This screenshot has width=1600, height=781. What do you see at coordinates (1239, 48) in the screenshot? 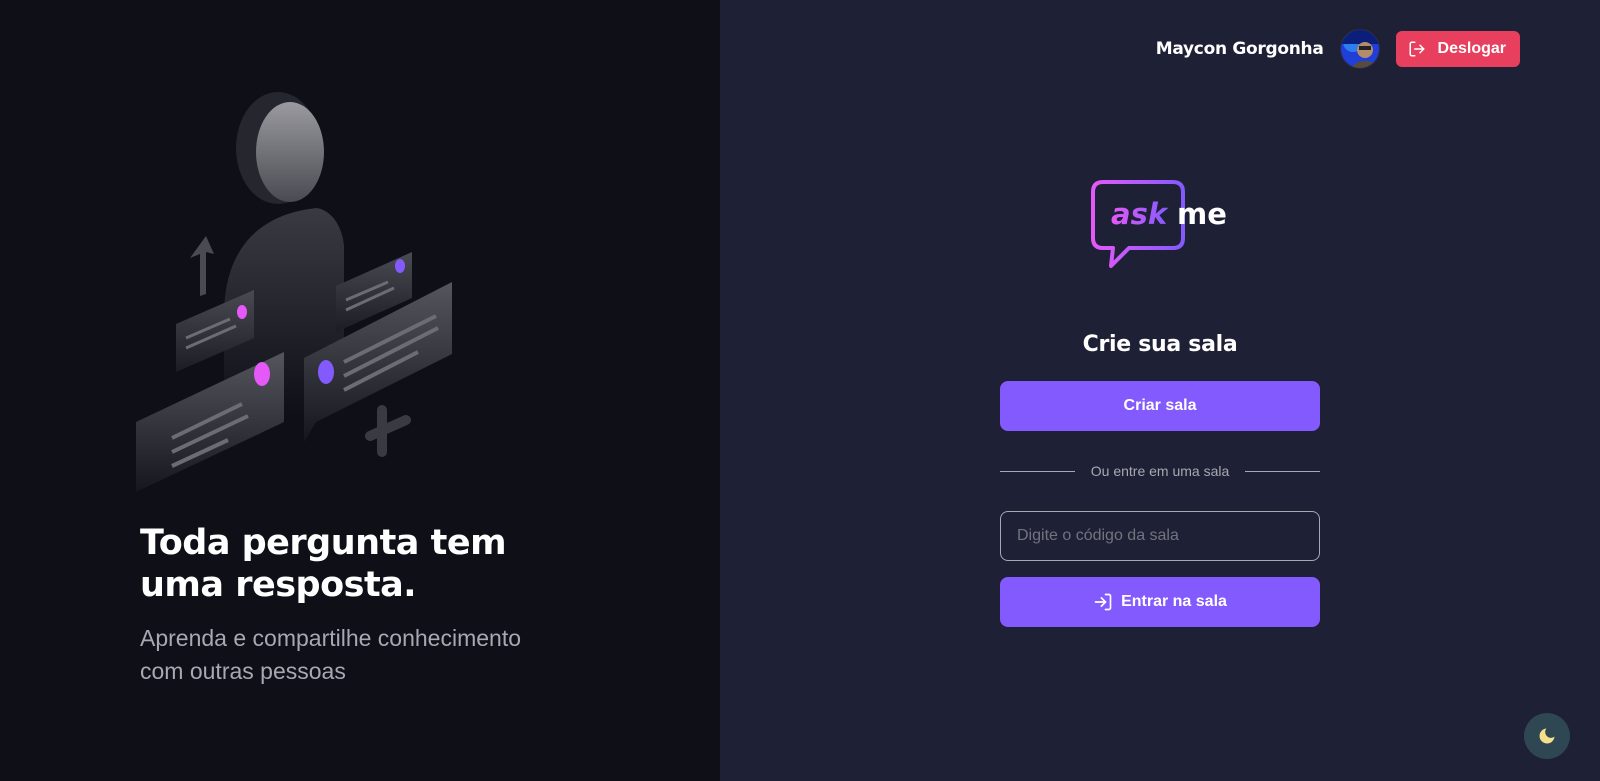
I see `user-name: Maycon Gorgonha` at bounding box center [1239, 48].